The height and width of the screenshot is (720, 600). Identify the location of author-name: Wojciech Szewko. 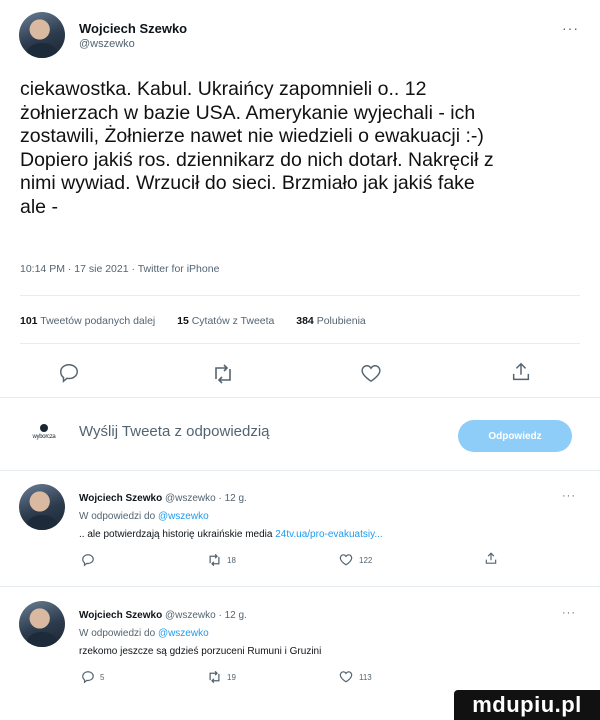
(133, 28).